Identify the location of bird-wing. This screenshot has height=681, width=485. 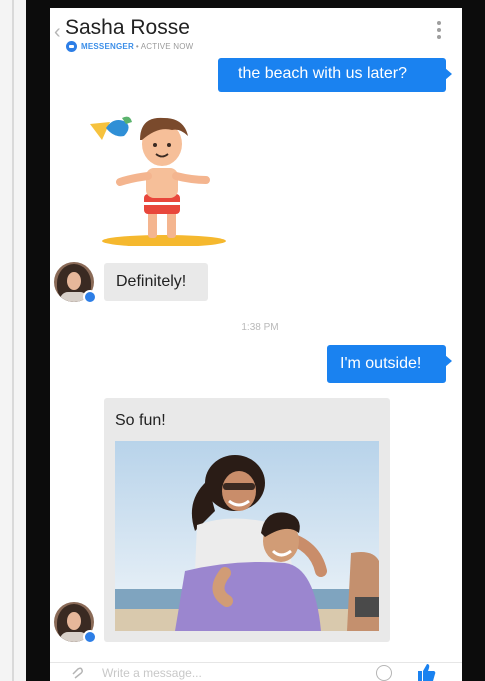
(100, 131).